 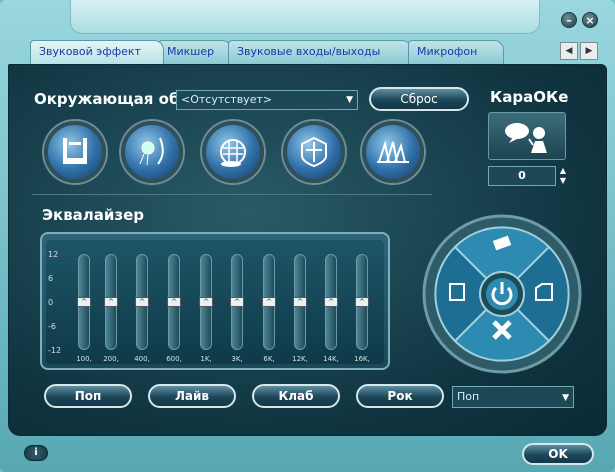 What do you see at coordinates (300, 359) in the screenshot?
I see `eq-frequency-label: 12K,` at bounding box center [300, 359].